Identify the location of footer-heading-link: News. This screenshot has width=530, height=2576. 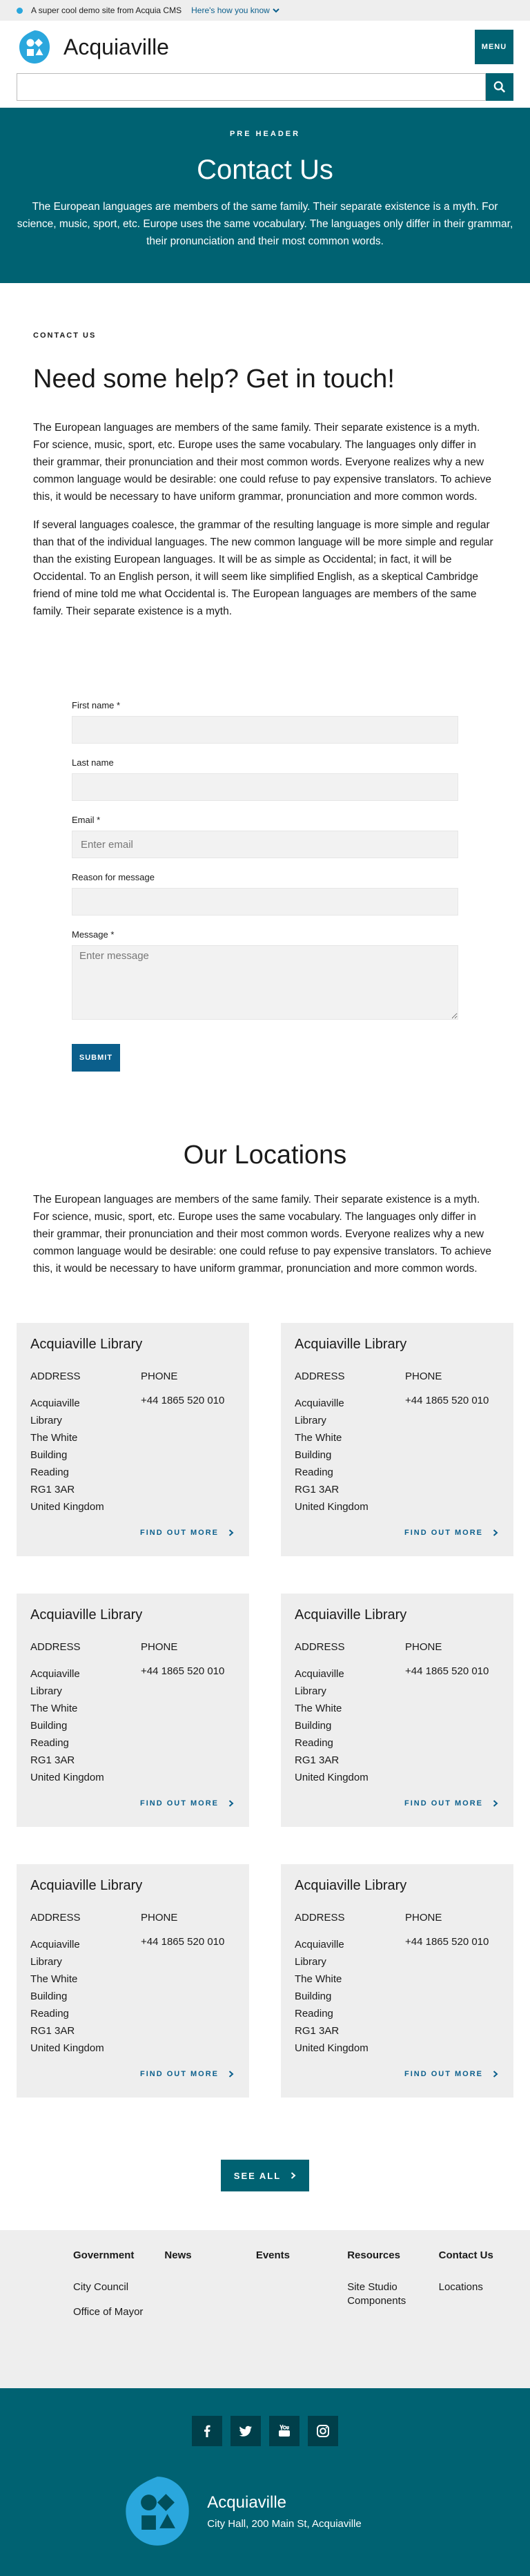
(209, 2255).